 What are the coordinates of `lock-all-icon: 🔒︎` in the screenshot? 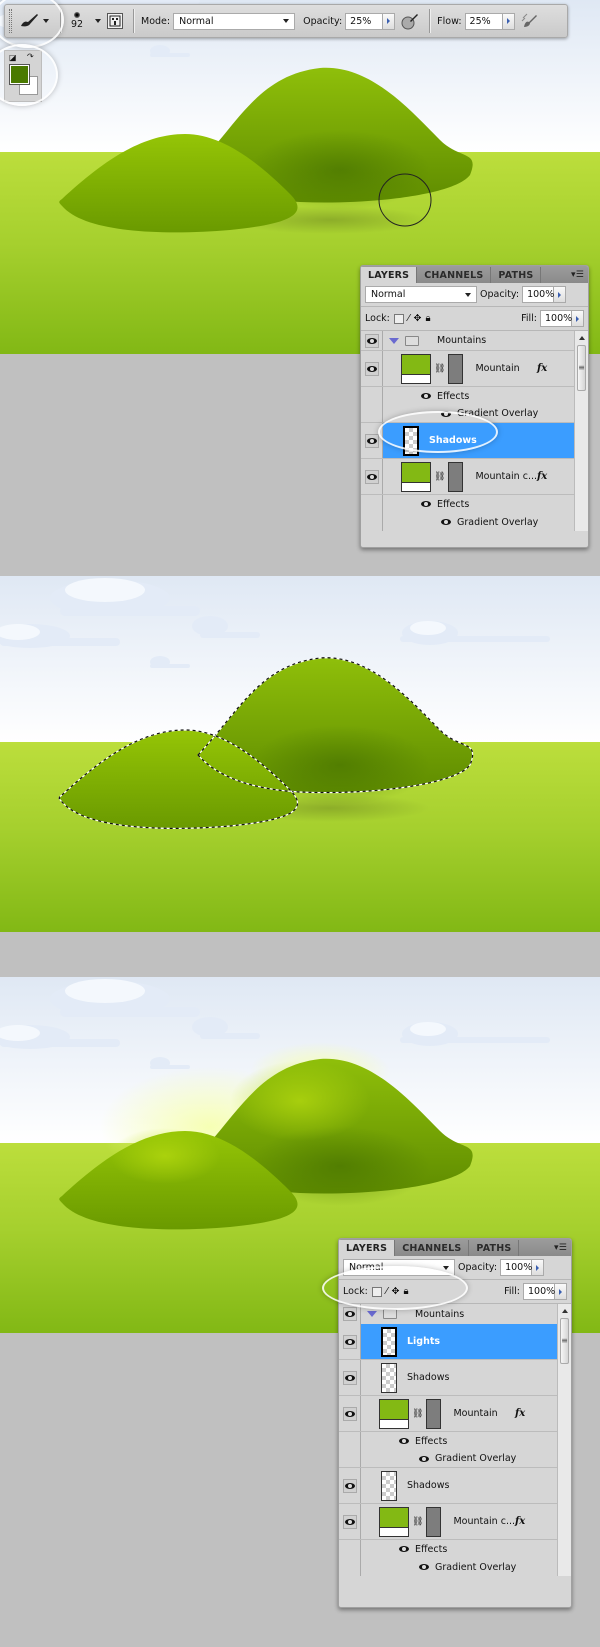 It's located at (427, 318).